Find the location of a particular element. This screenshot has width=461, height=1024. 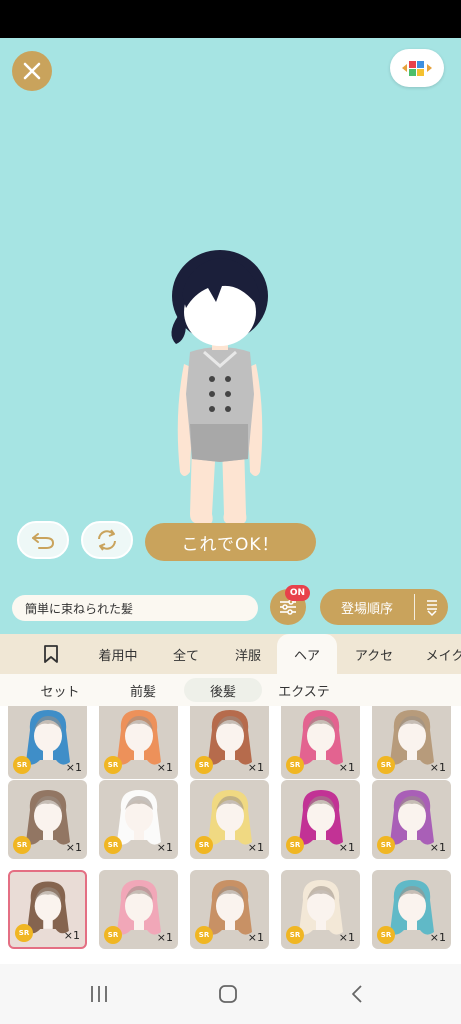

subtab-set: セット is located at coordinates (60, 690).